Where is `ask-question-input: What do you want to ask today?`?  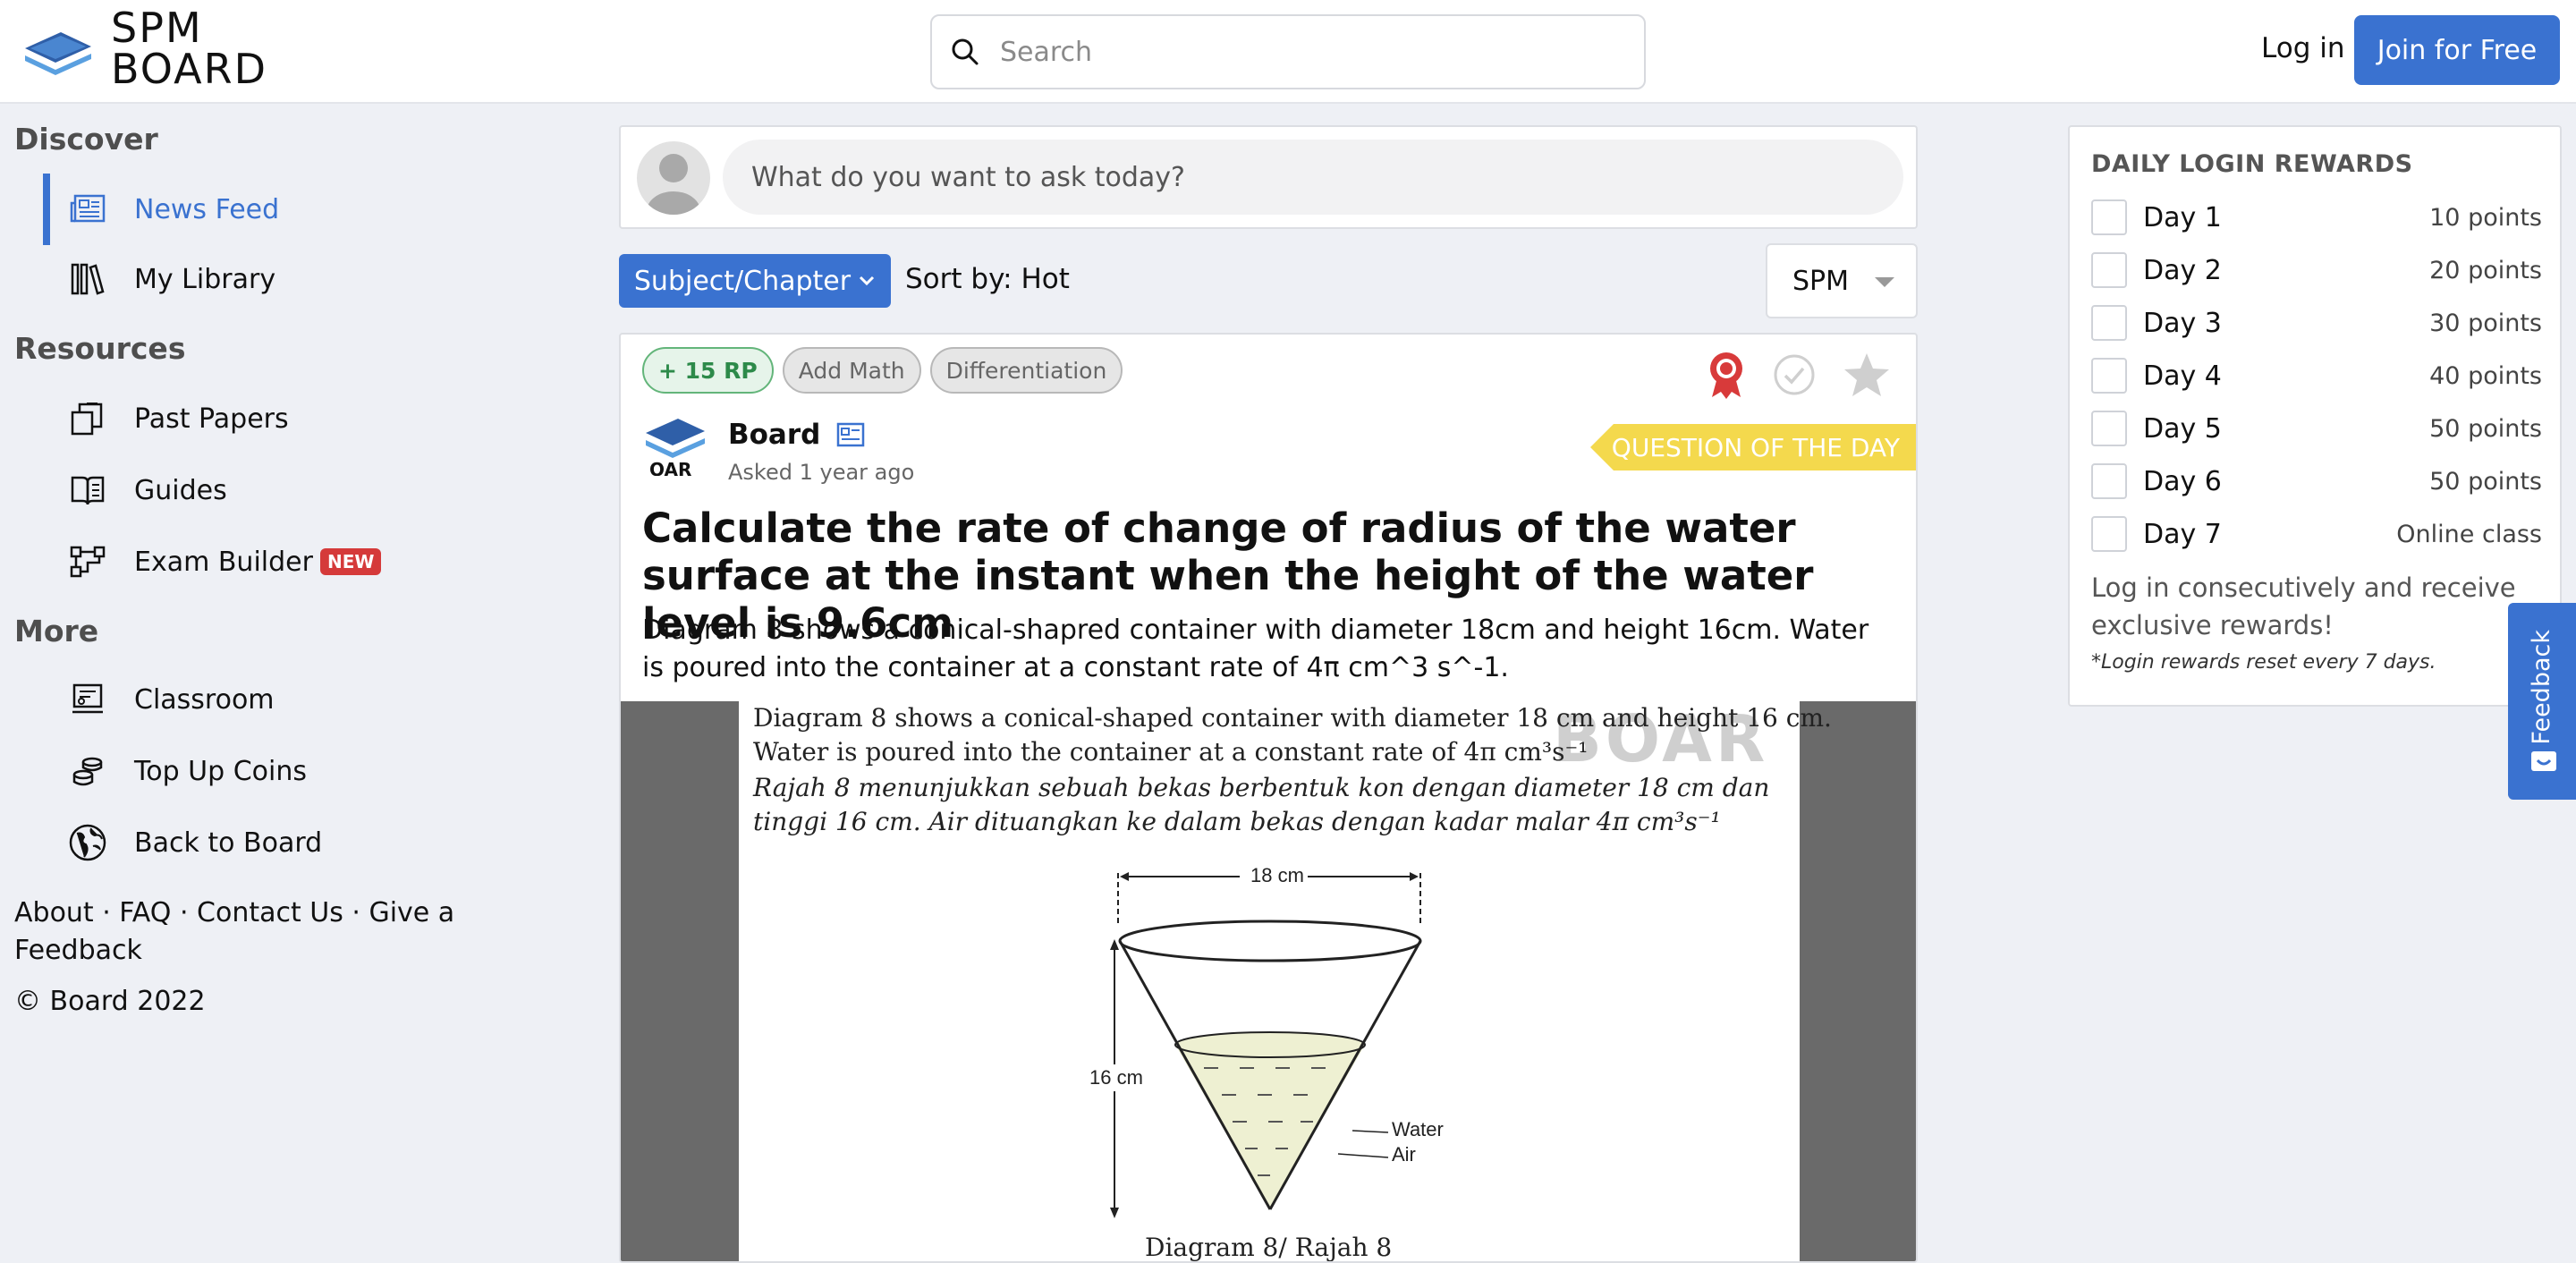
ask-question-input: What do you want to ask today? is located at coordinates (1313, 177).